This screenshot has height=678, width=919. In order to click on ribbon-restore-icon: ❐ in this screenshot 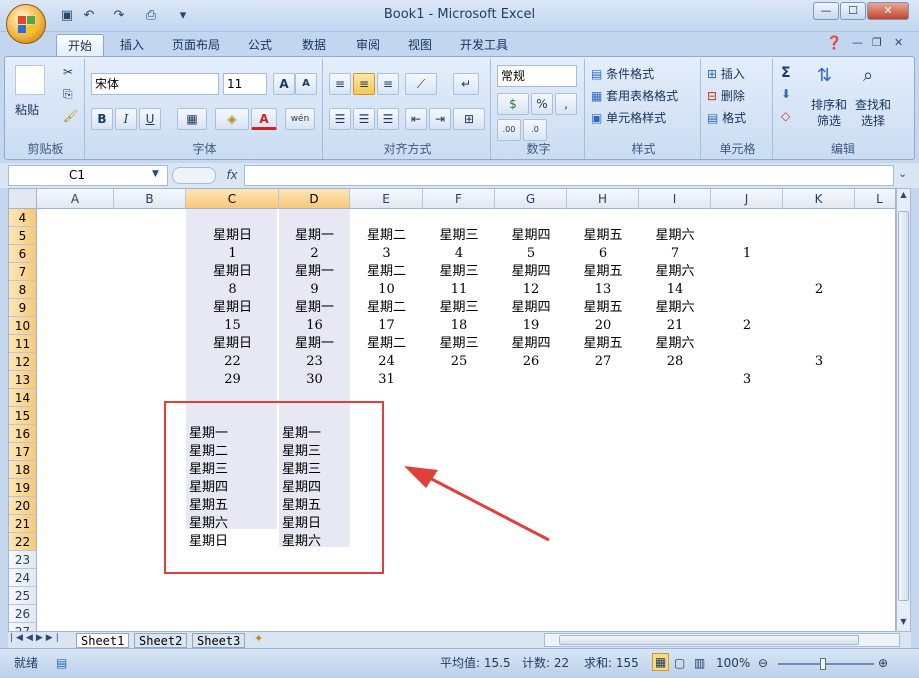, I will do `click(877, 42)`.